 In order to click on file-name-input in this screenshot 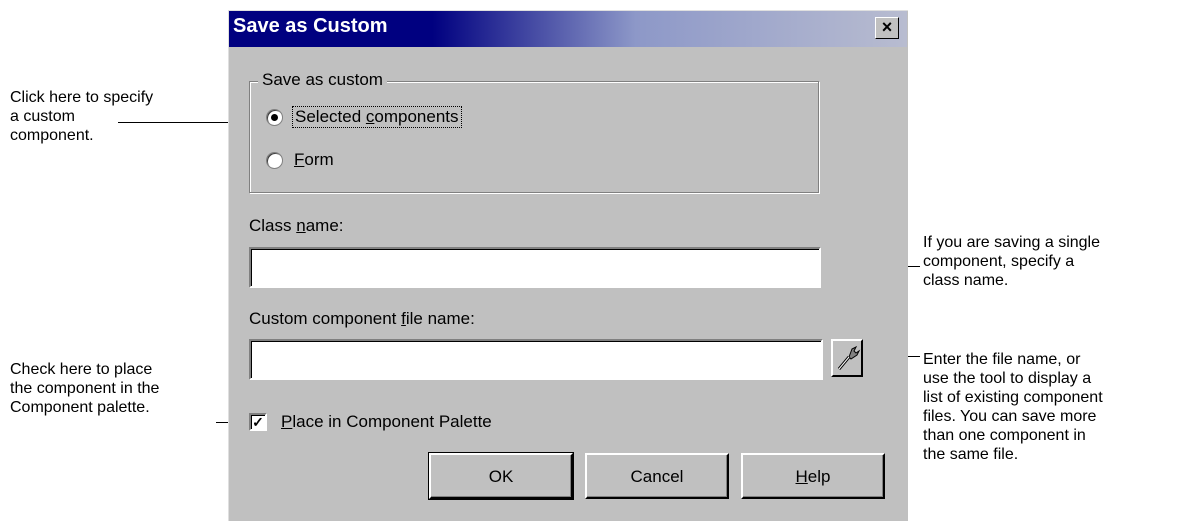, I will do `click(536, 359)`.